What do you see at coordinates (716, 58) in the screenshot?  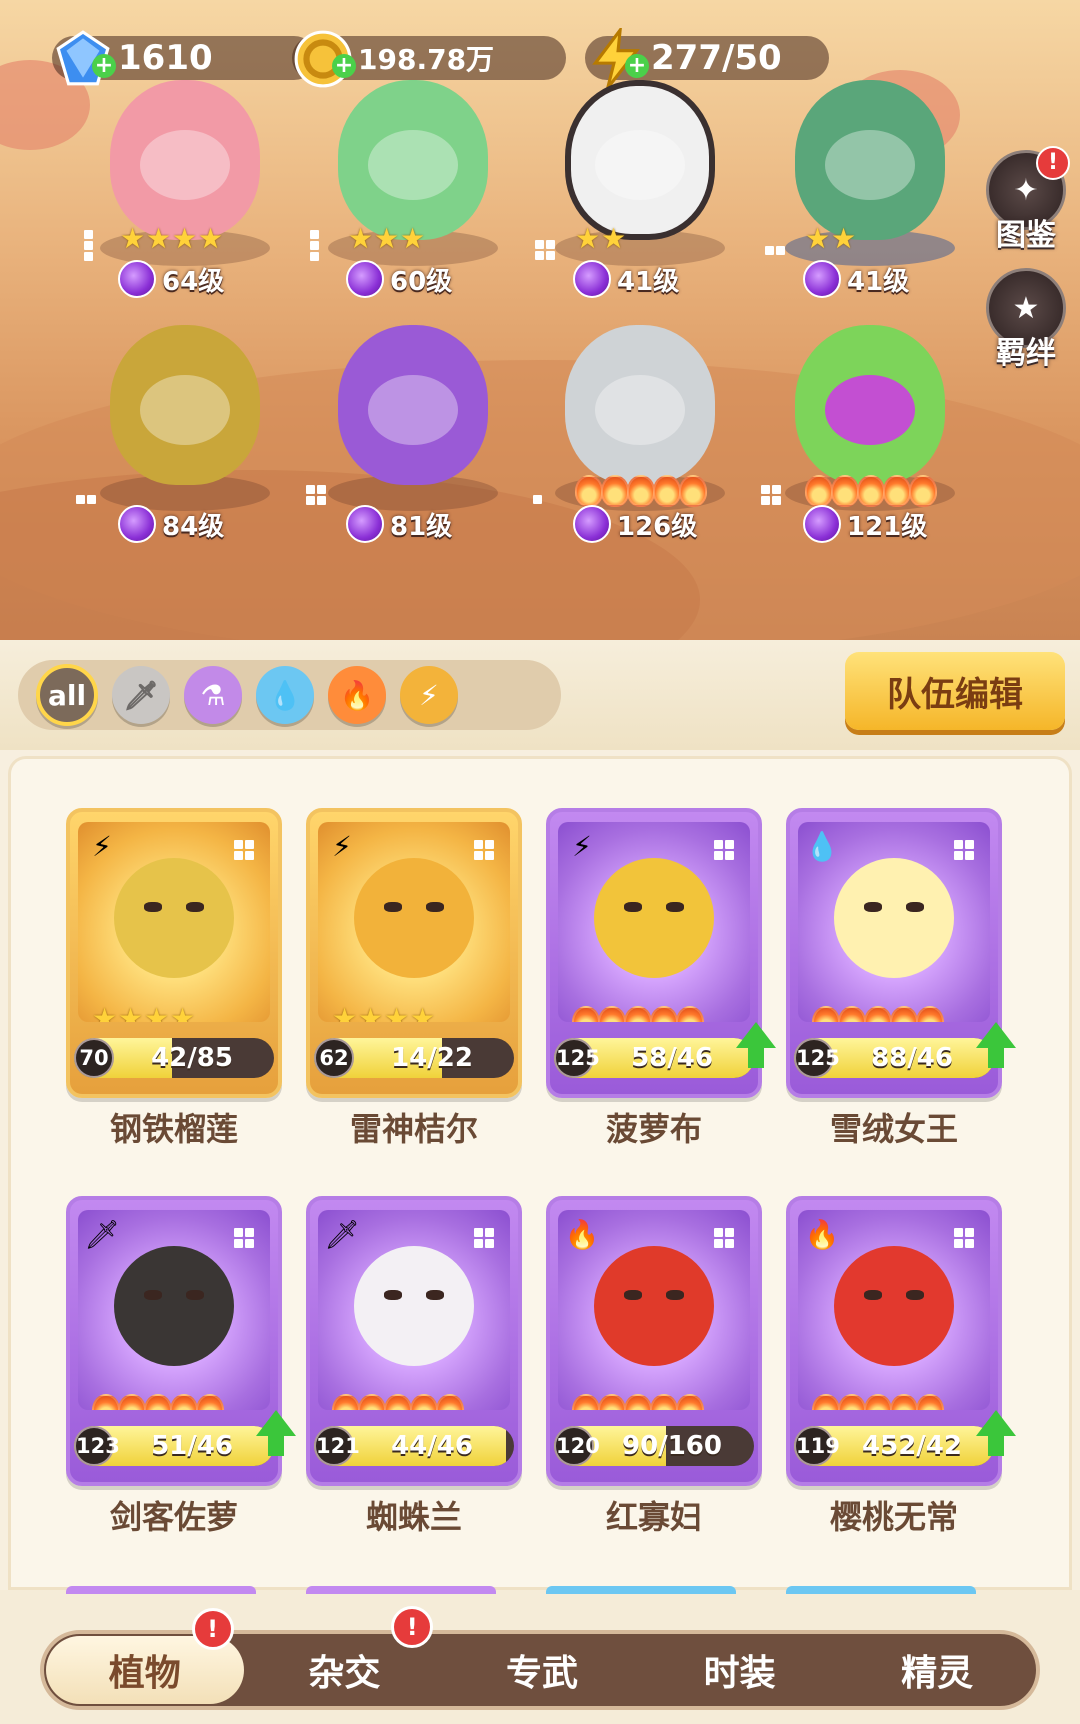 I see `energy-value: 277/50` at bounding box center [716, 58].